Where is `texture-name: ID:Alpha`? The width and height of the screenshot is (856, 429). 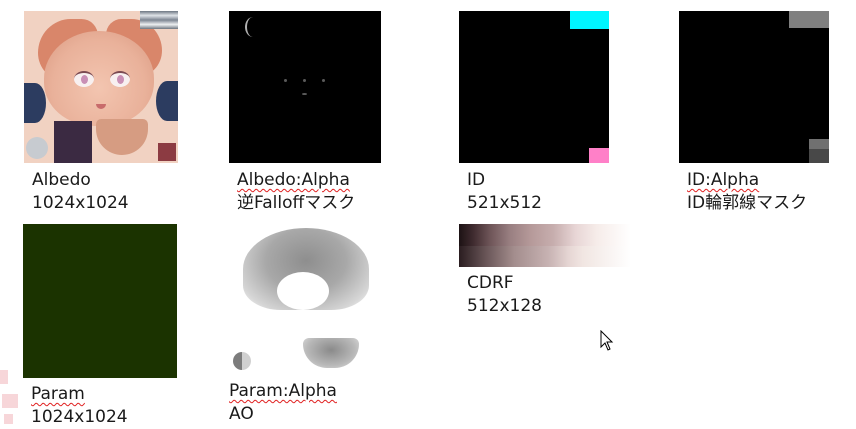 texture-name: ID:Alpha is located at coordinates (723, 180).